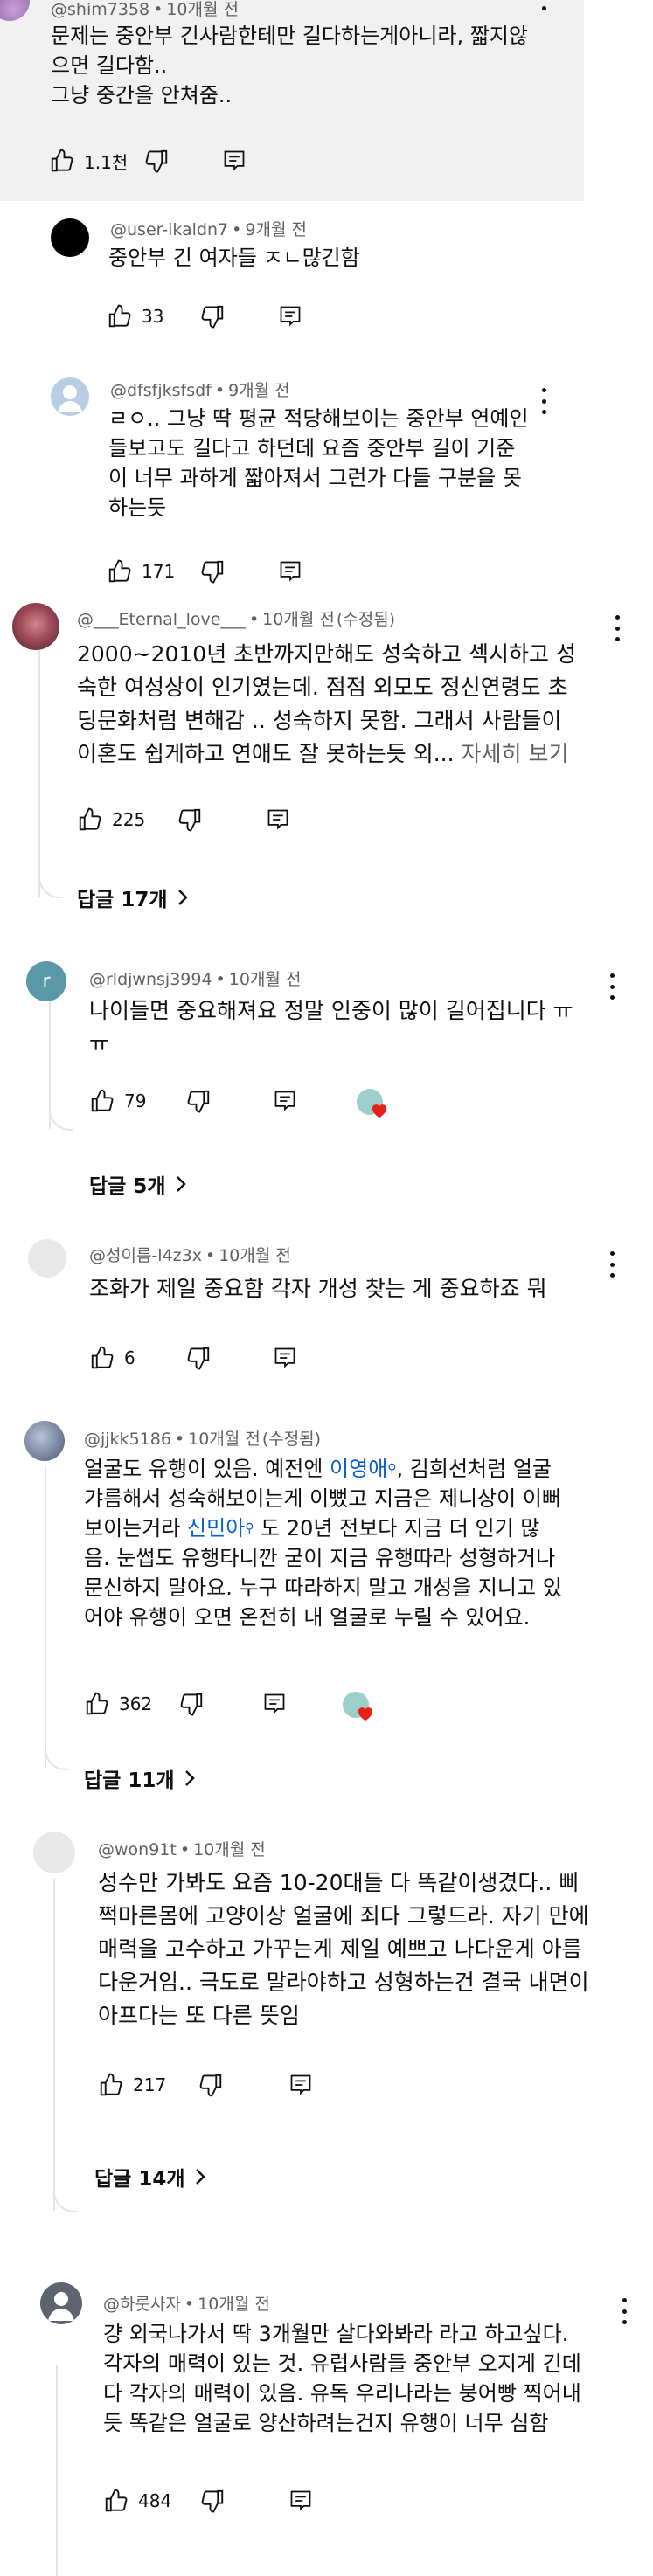 The image size is (653, 2576). Describe the element at coordinates (138, 1184) in the screenshot. I see `view-replies-button: 답글 5개` at that location.